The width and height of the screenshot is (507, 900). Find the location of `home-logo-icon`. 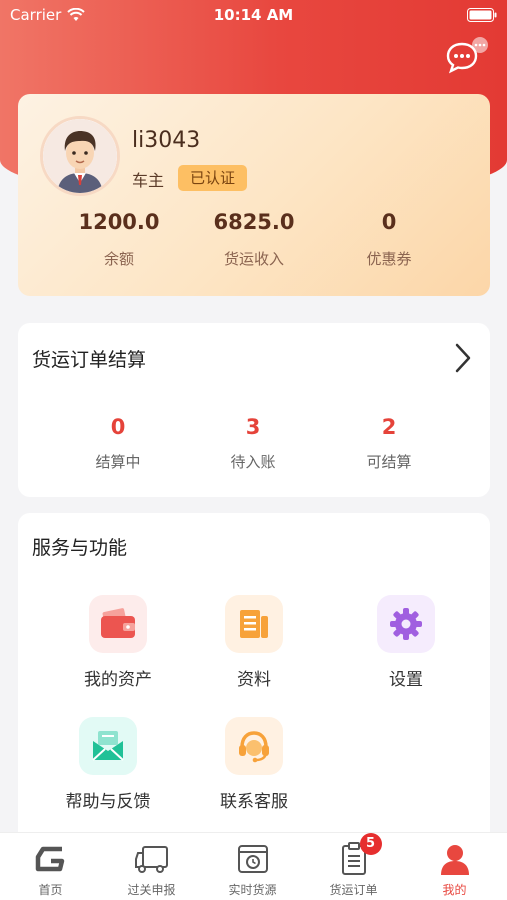

home-logo-icon is located at coordinates (51, 859).